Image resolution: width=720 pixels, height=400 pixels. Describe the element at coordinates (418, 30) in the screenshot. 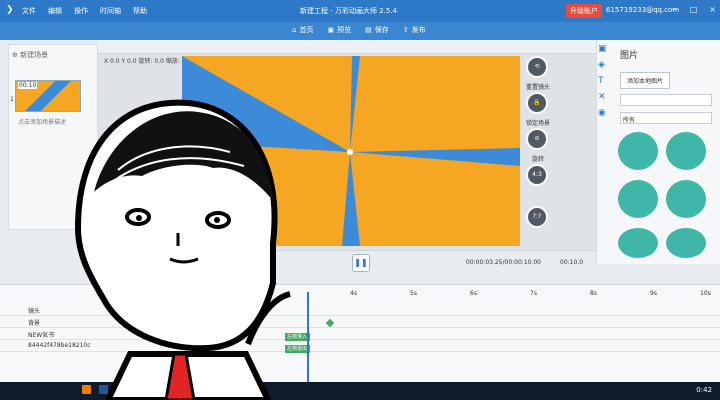

I see `publish-label: 发布` at that location.